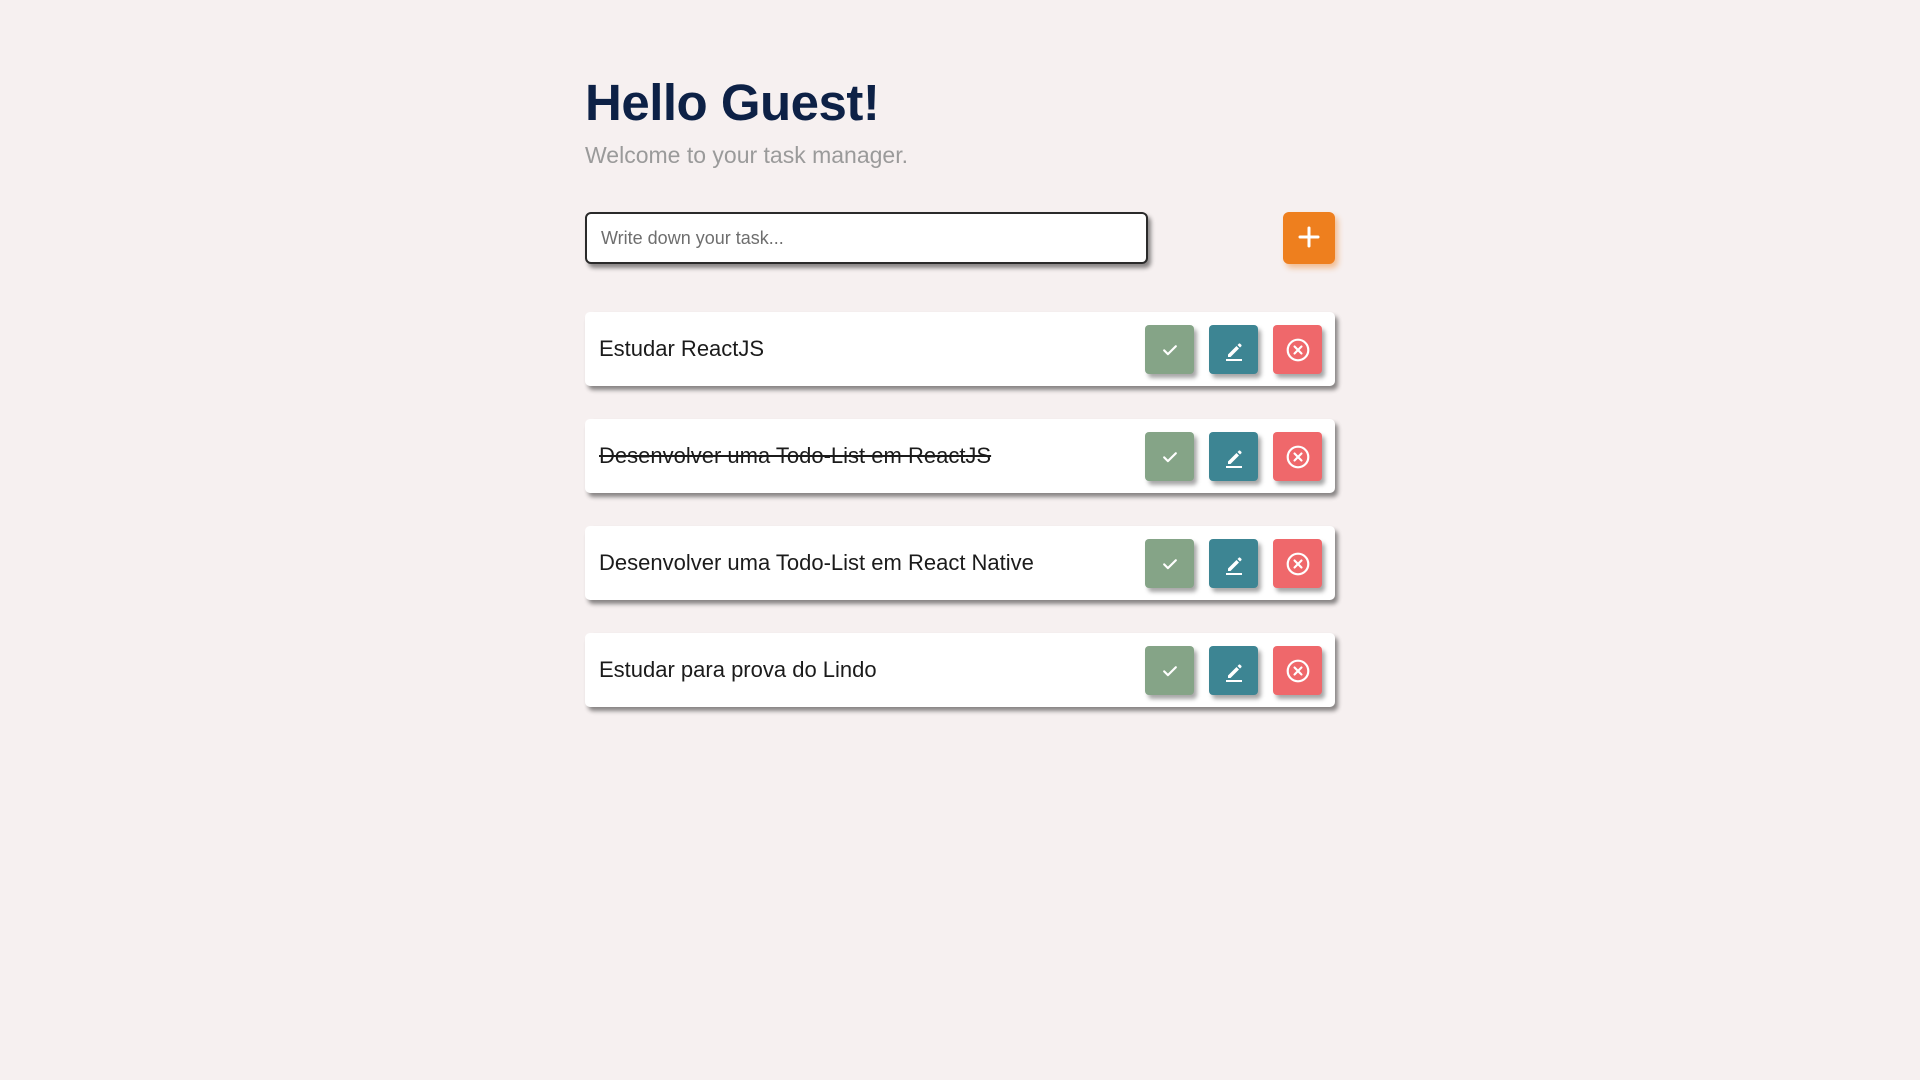 Image resolution: width=1920 pixels, height=1080 pixels. What do you see at coordinates (732, 102) in the screenshot?
I see `page-title: Hello Guest!` at bounding box center [732, 102].